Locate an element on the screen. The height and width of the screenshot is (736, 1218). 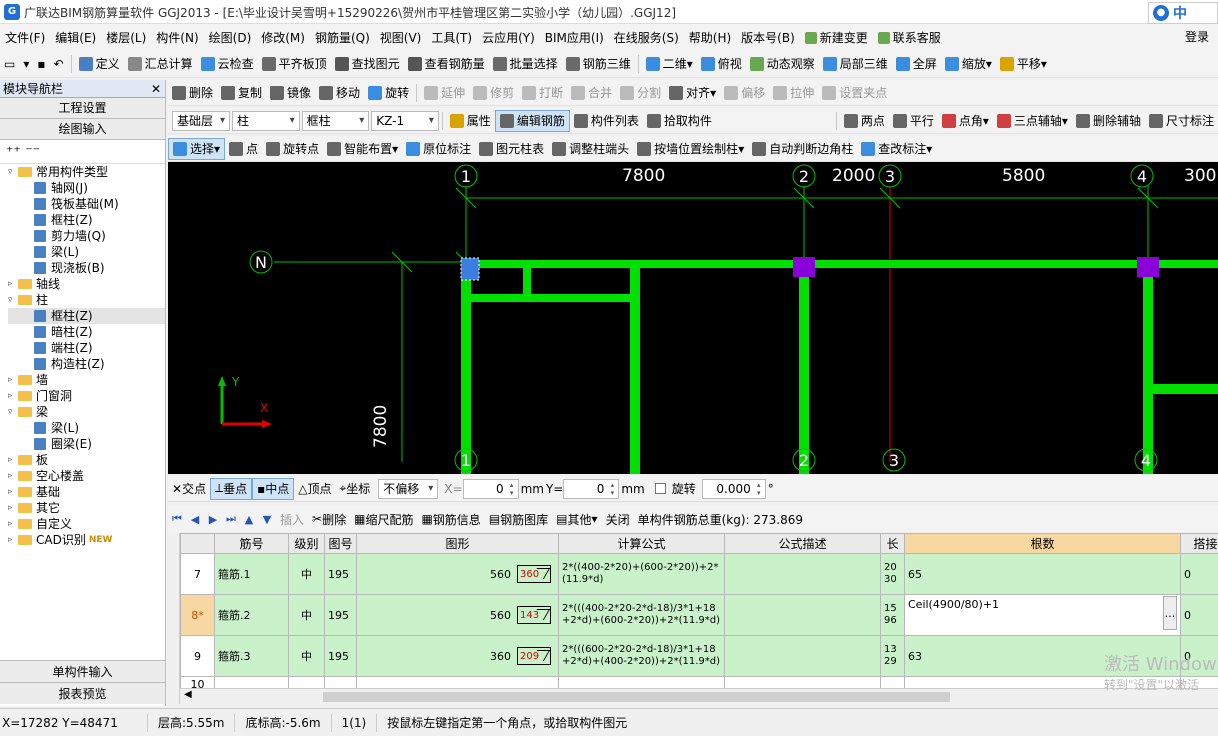
col-header-length: 长 is located at coordinates (892, 543).